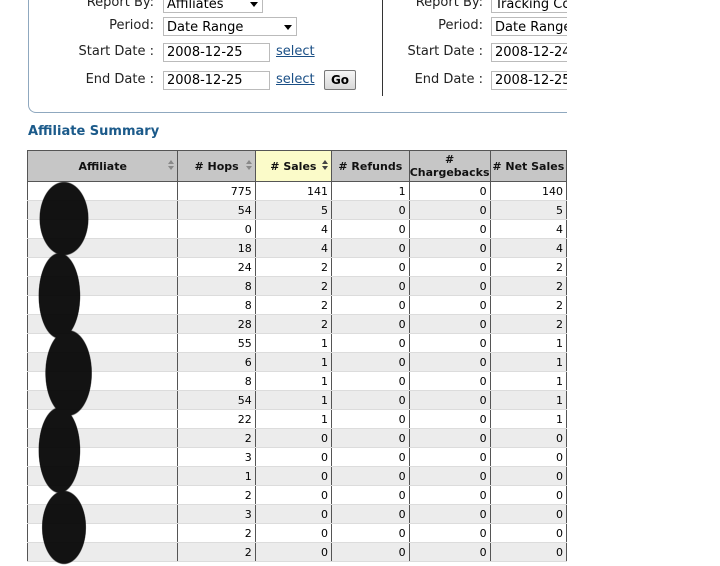  I want to click on hops-cell: 775, so click(216, 191).